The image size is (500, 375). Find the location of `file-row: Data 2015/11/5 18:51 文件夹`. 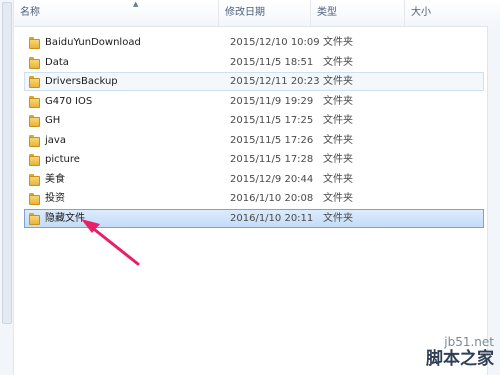

file-row: Data 2015/11/5 18:51 文件夹 is located at coordinates (254, 62).